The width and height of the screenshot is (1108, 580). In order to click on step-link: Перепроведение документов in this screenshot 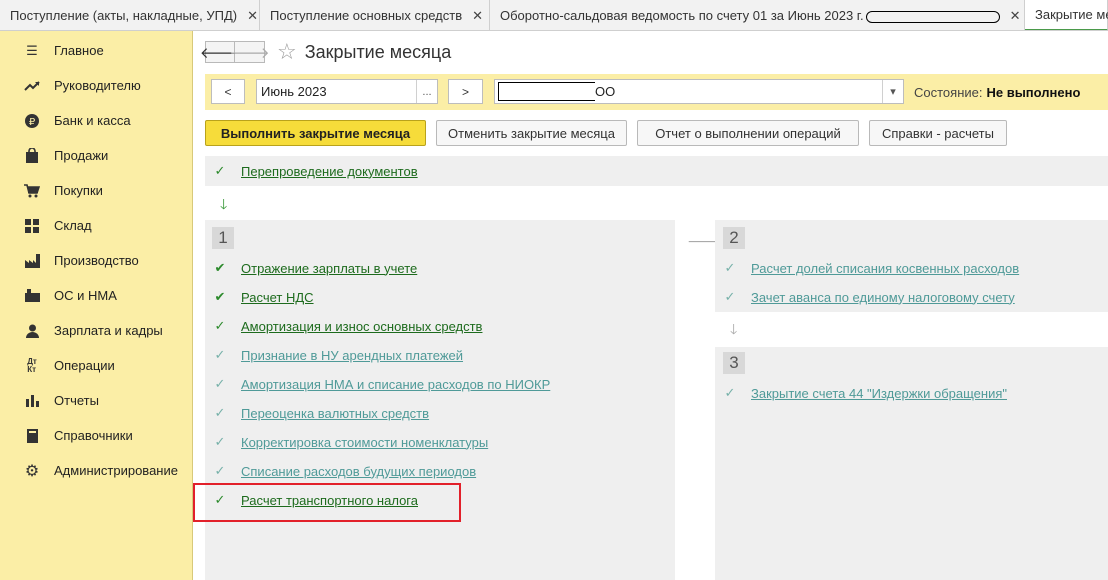, I will do `click(329, 171)`.